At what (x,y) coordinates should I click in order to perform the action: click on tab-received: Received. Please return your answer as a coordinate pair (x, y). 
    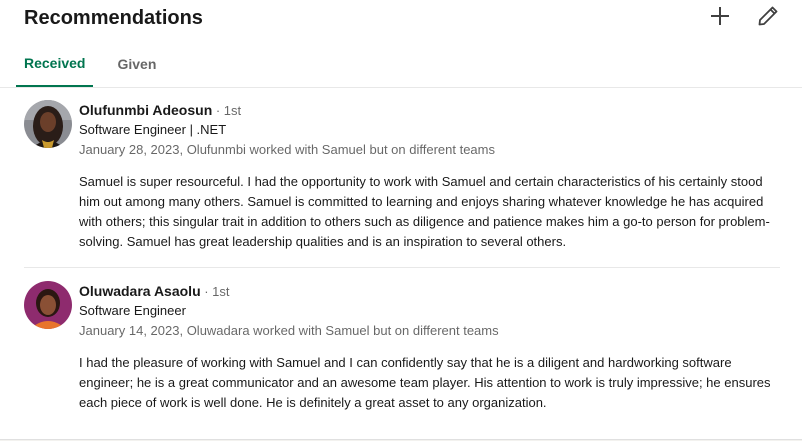
    Looking at the image, I should click on (55, 63).